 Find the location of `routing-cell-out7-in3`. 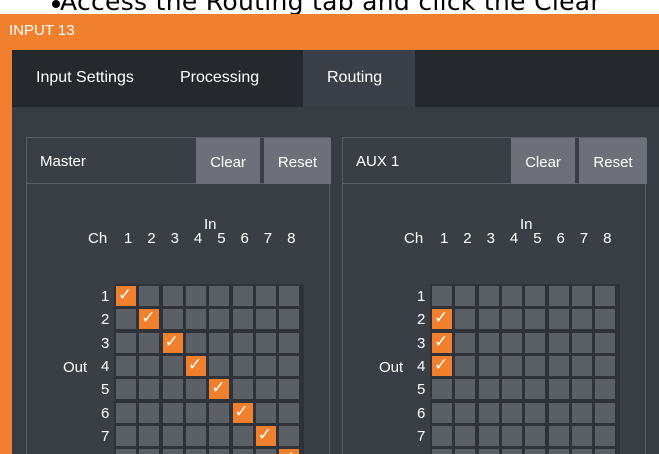

routing-cell-out7-in3 is located at coordinates (488, 435).